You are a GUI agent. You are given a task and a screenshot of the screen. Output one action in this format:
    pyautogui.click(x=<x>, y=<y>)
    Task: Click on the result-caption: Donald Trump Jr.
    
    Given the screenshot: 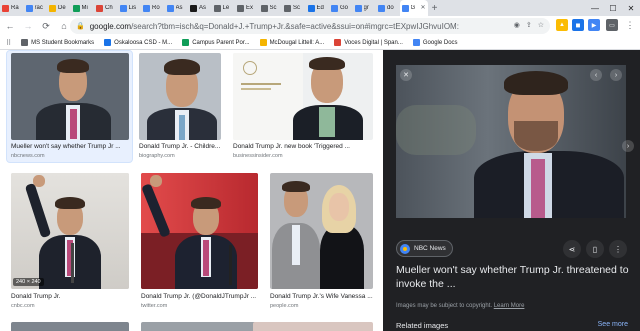 What is the action you would take?
    pyautogui.click(x=71, y=296)
    